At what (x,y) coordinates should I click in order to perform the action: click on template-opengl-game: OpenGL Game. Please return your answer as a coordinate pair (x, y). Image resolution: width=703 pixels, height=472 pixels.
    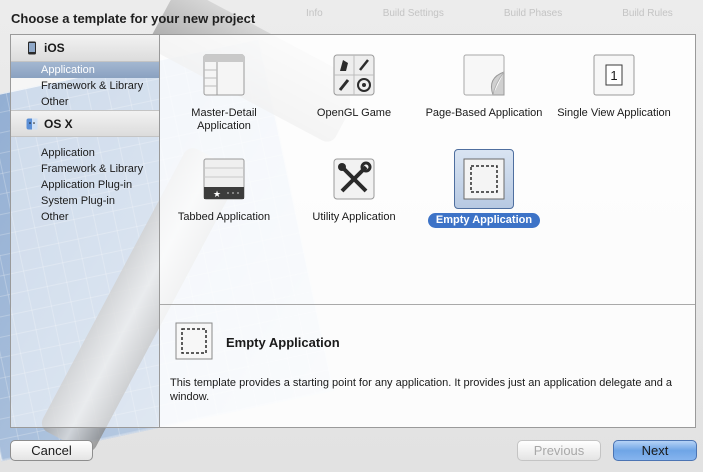
    Looking at the image, I should click on (354, 85).